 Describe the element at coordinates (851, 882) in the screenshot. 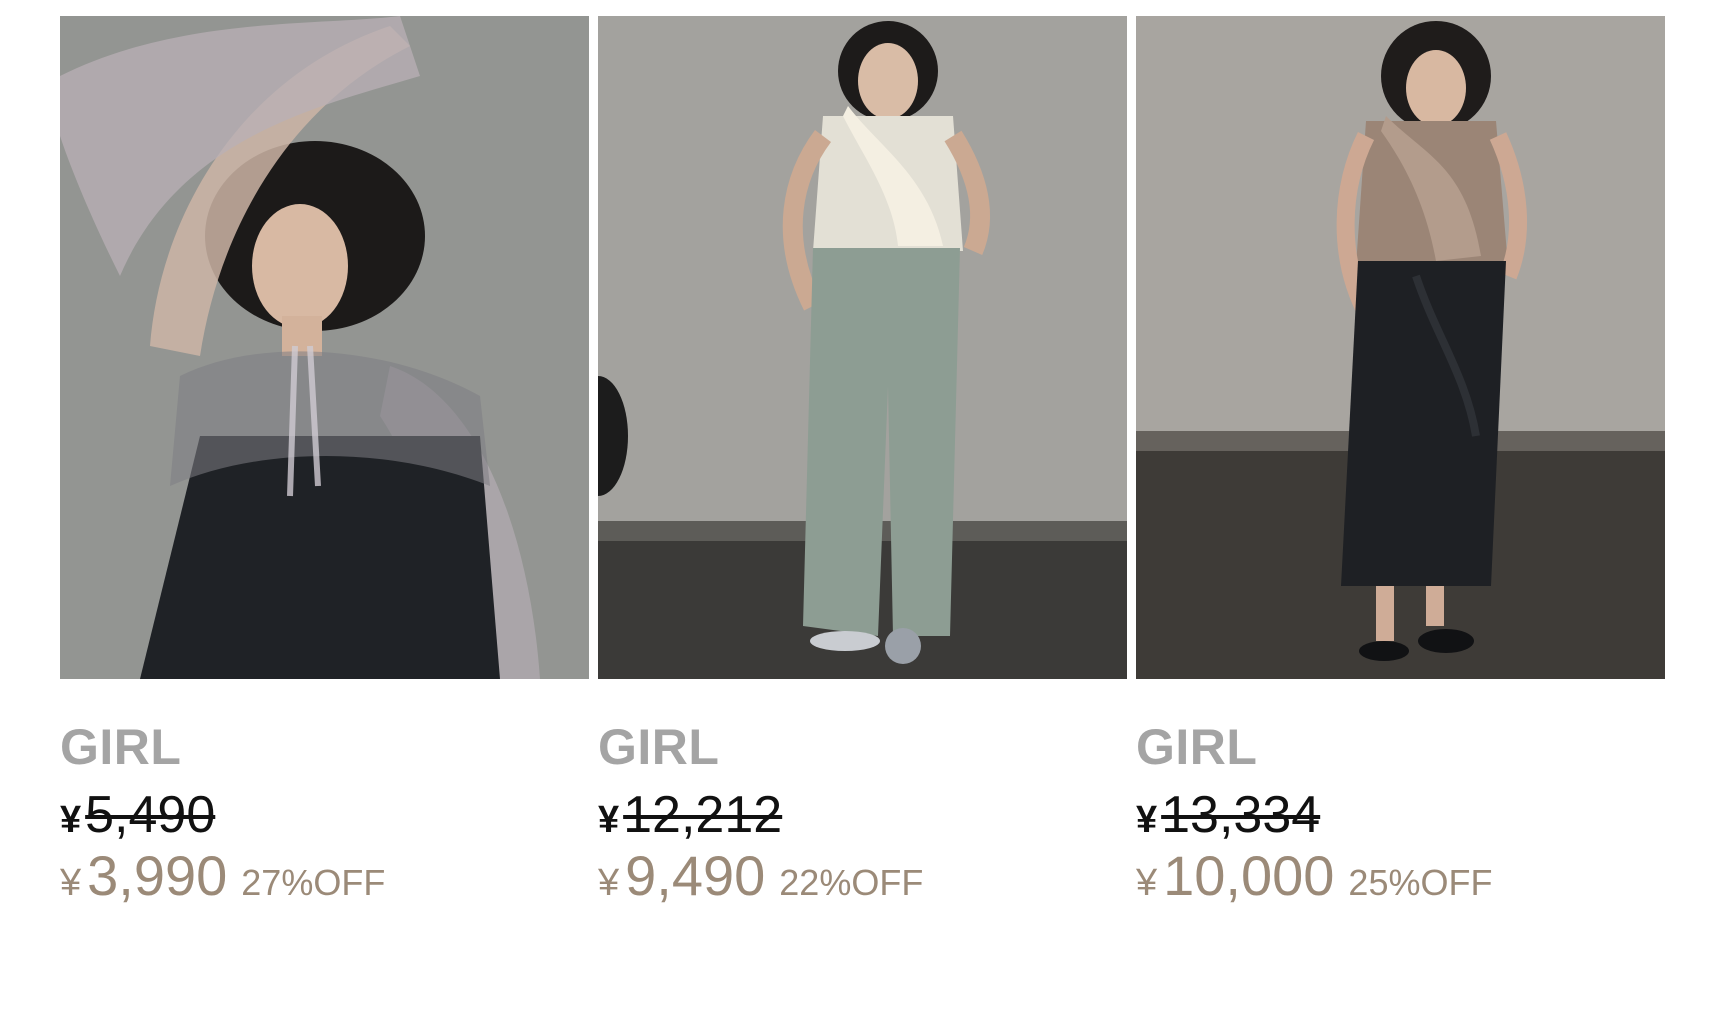

I see `discount-badge: 22%OFF` at that location.